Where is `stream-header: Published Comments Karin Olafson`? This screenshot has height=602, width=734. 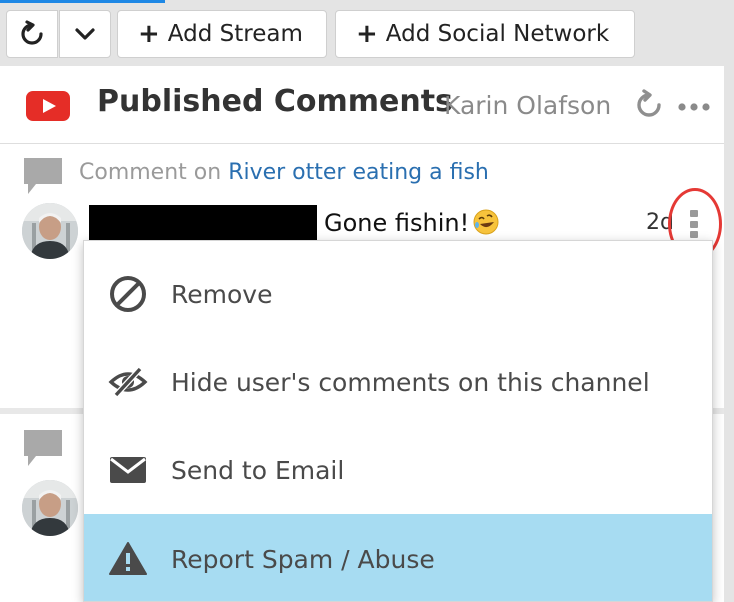 stream-header: Published Comments Karin Olafson is located at coordinates (362, 105).